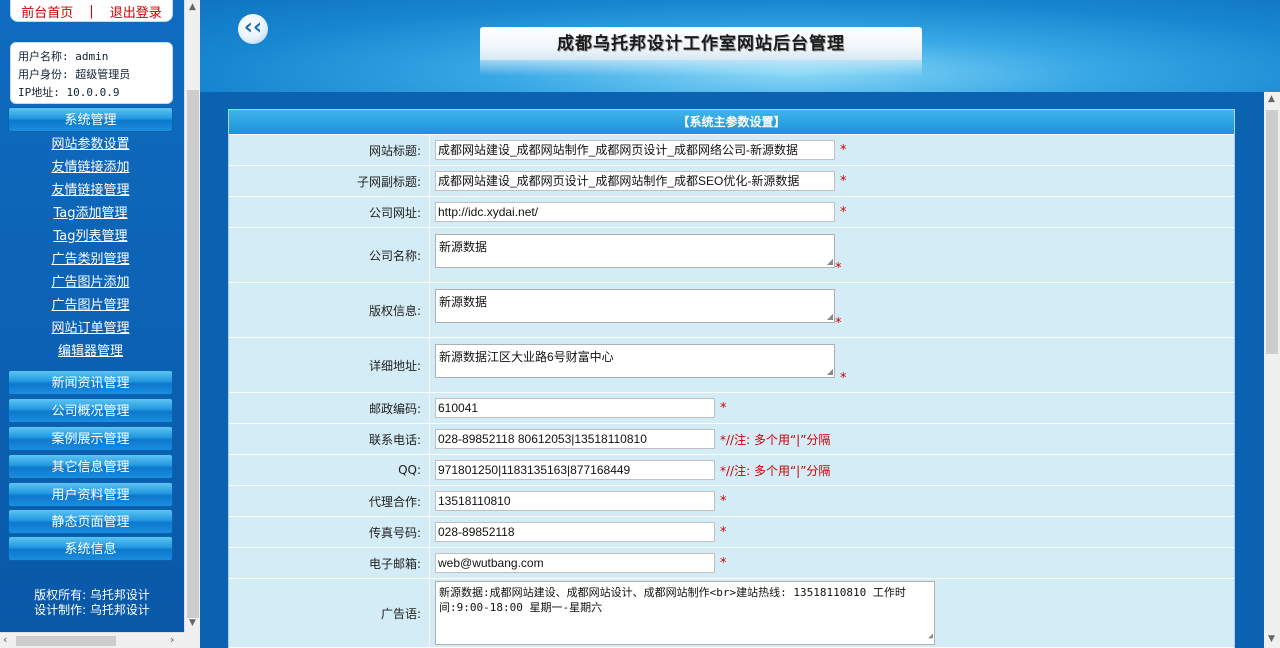 Image resolution: width=1280 pixels, height=648 pixels. What do you see at coordinates (329, 439) in the screenshot?
I see `field-label: 联系电话:` at bounding box center [329, 439].